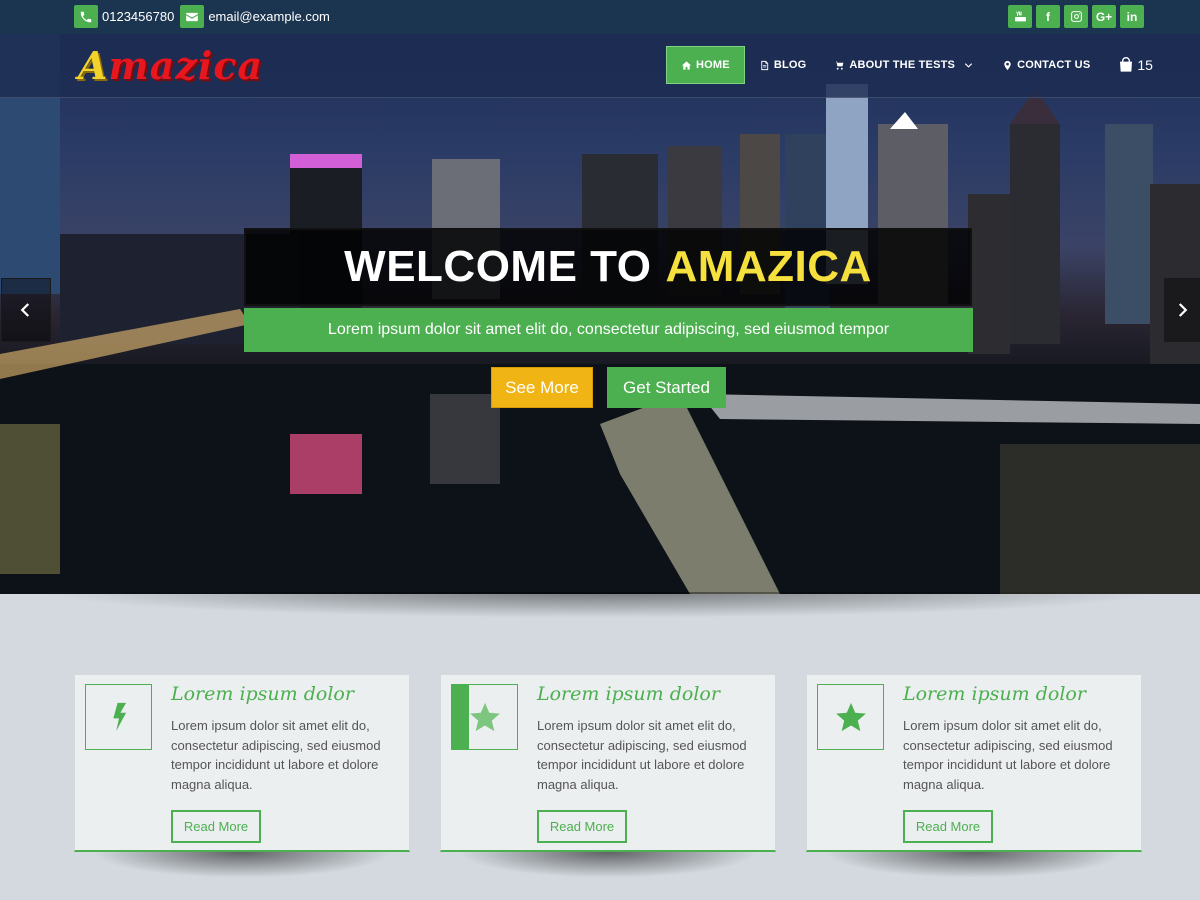 This screenshot has height=900, width=1200. Describe the element at coordinates (600, 605) in the screenshot. I see `hero-shadow` at that location.